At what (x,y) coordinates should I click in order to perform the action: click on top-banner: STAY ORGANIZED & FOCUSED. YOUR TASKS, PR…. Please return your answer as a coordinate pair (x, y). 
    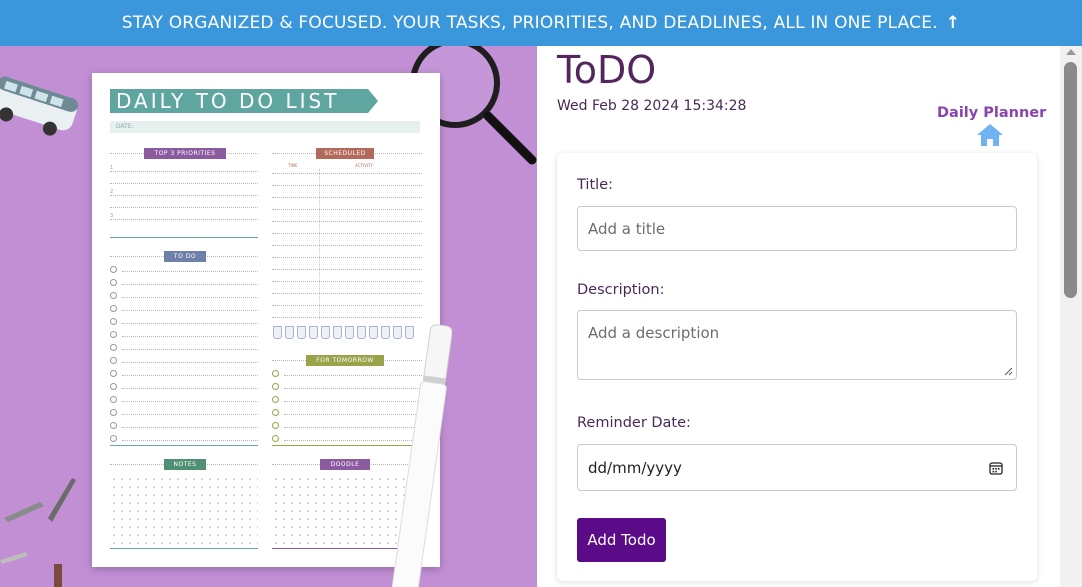
    Looking at the image, I should click on (541, 23).